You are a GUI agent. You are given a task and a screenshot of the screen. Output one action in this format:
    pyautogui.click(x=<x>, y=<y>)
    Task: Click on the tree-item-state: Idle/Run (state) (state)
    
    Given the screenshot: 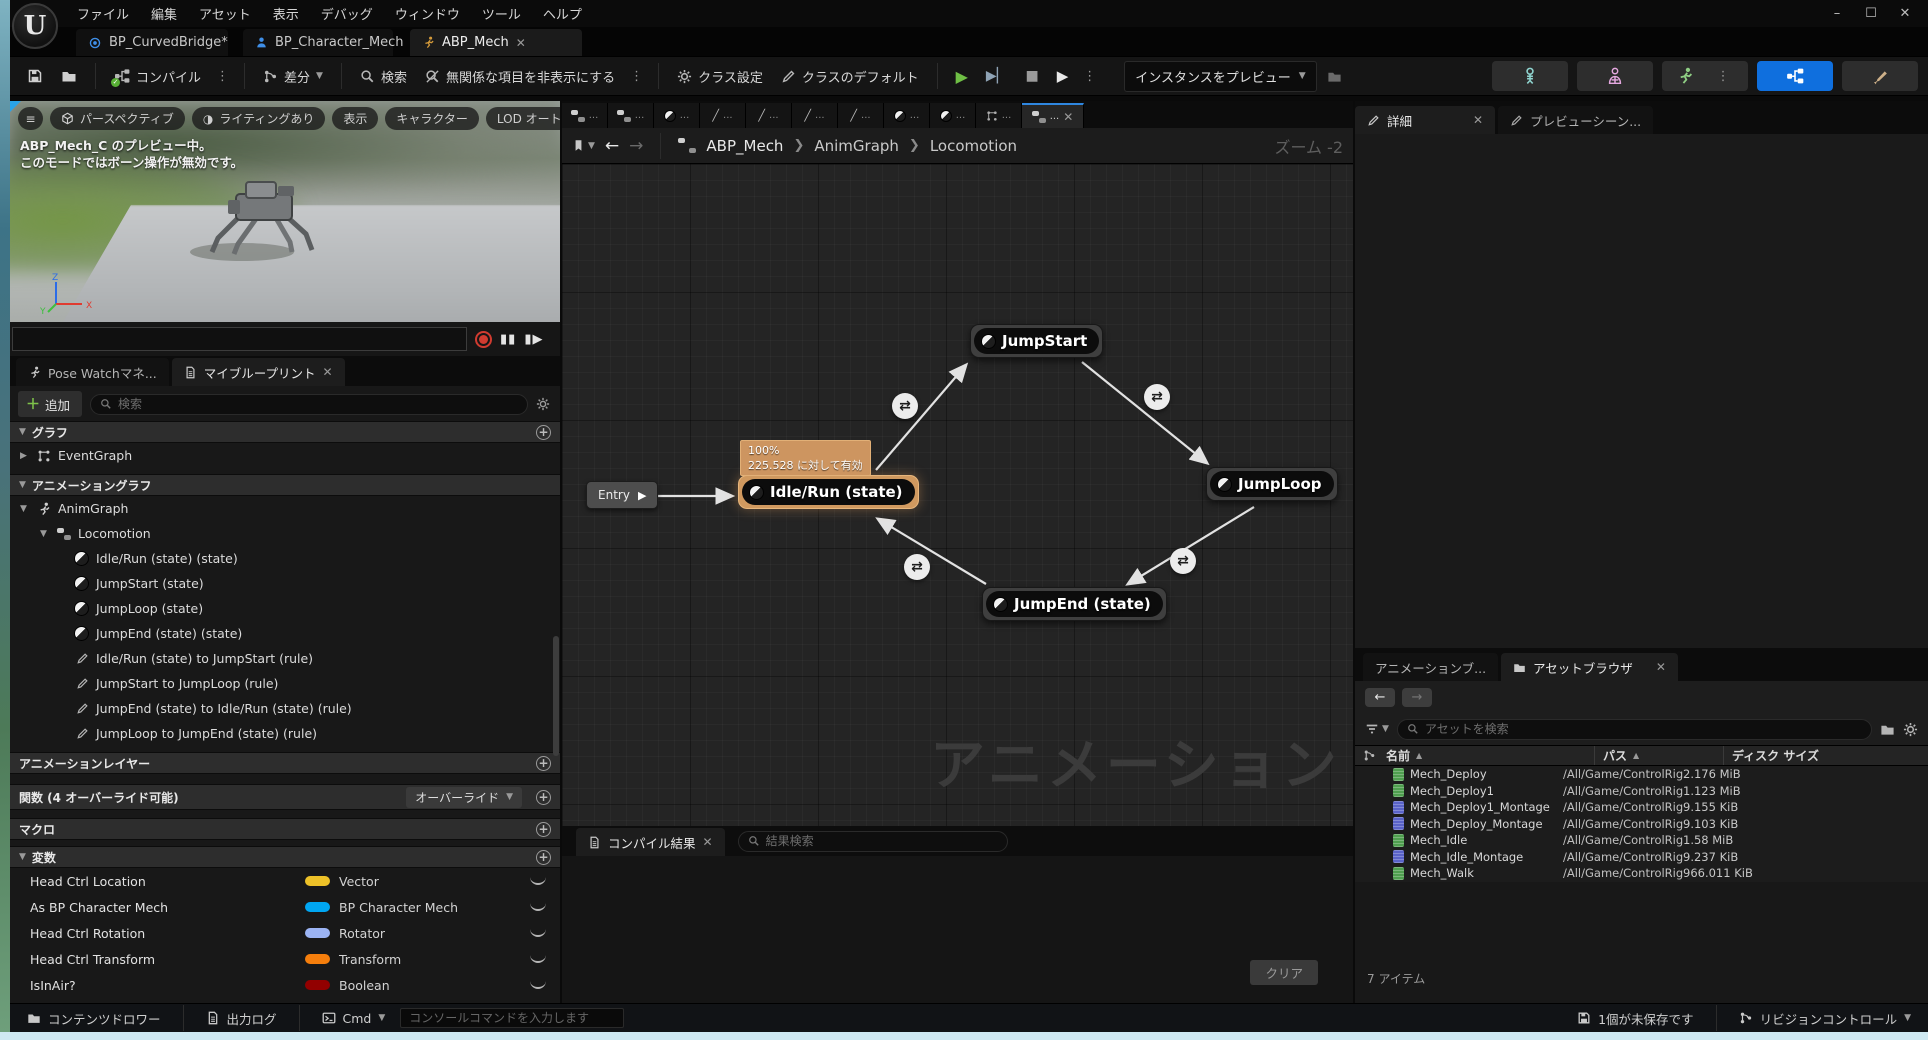 What is the action you would take?
    pyautogui.click(x=285, y=558)
    